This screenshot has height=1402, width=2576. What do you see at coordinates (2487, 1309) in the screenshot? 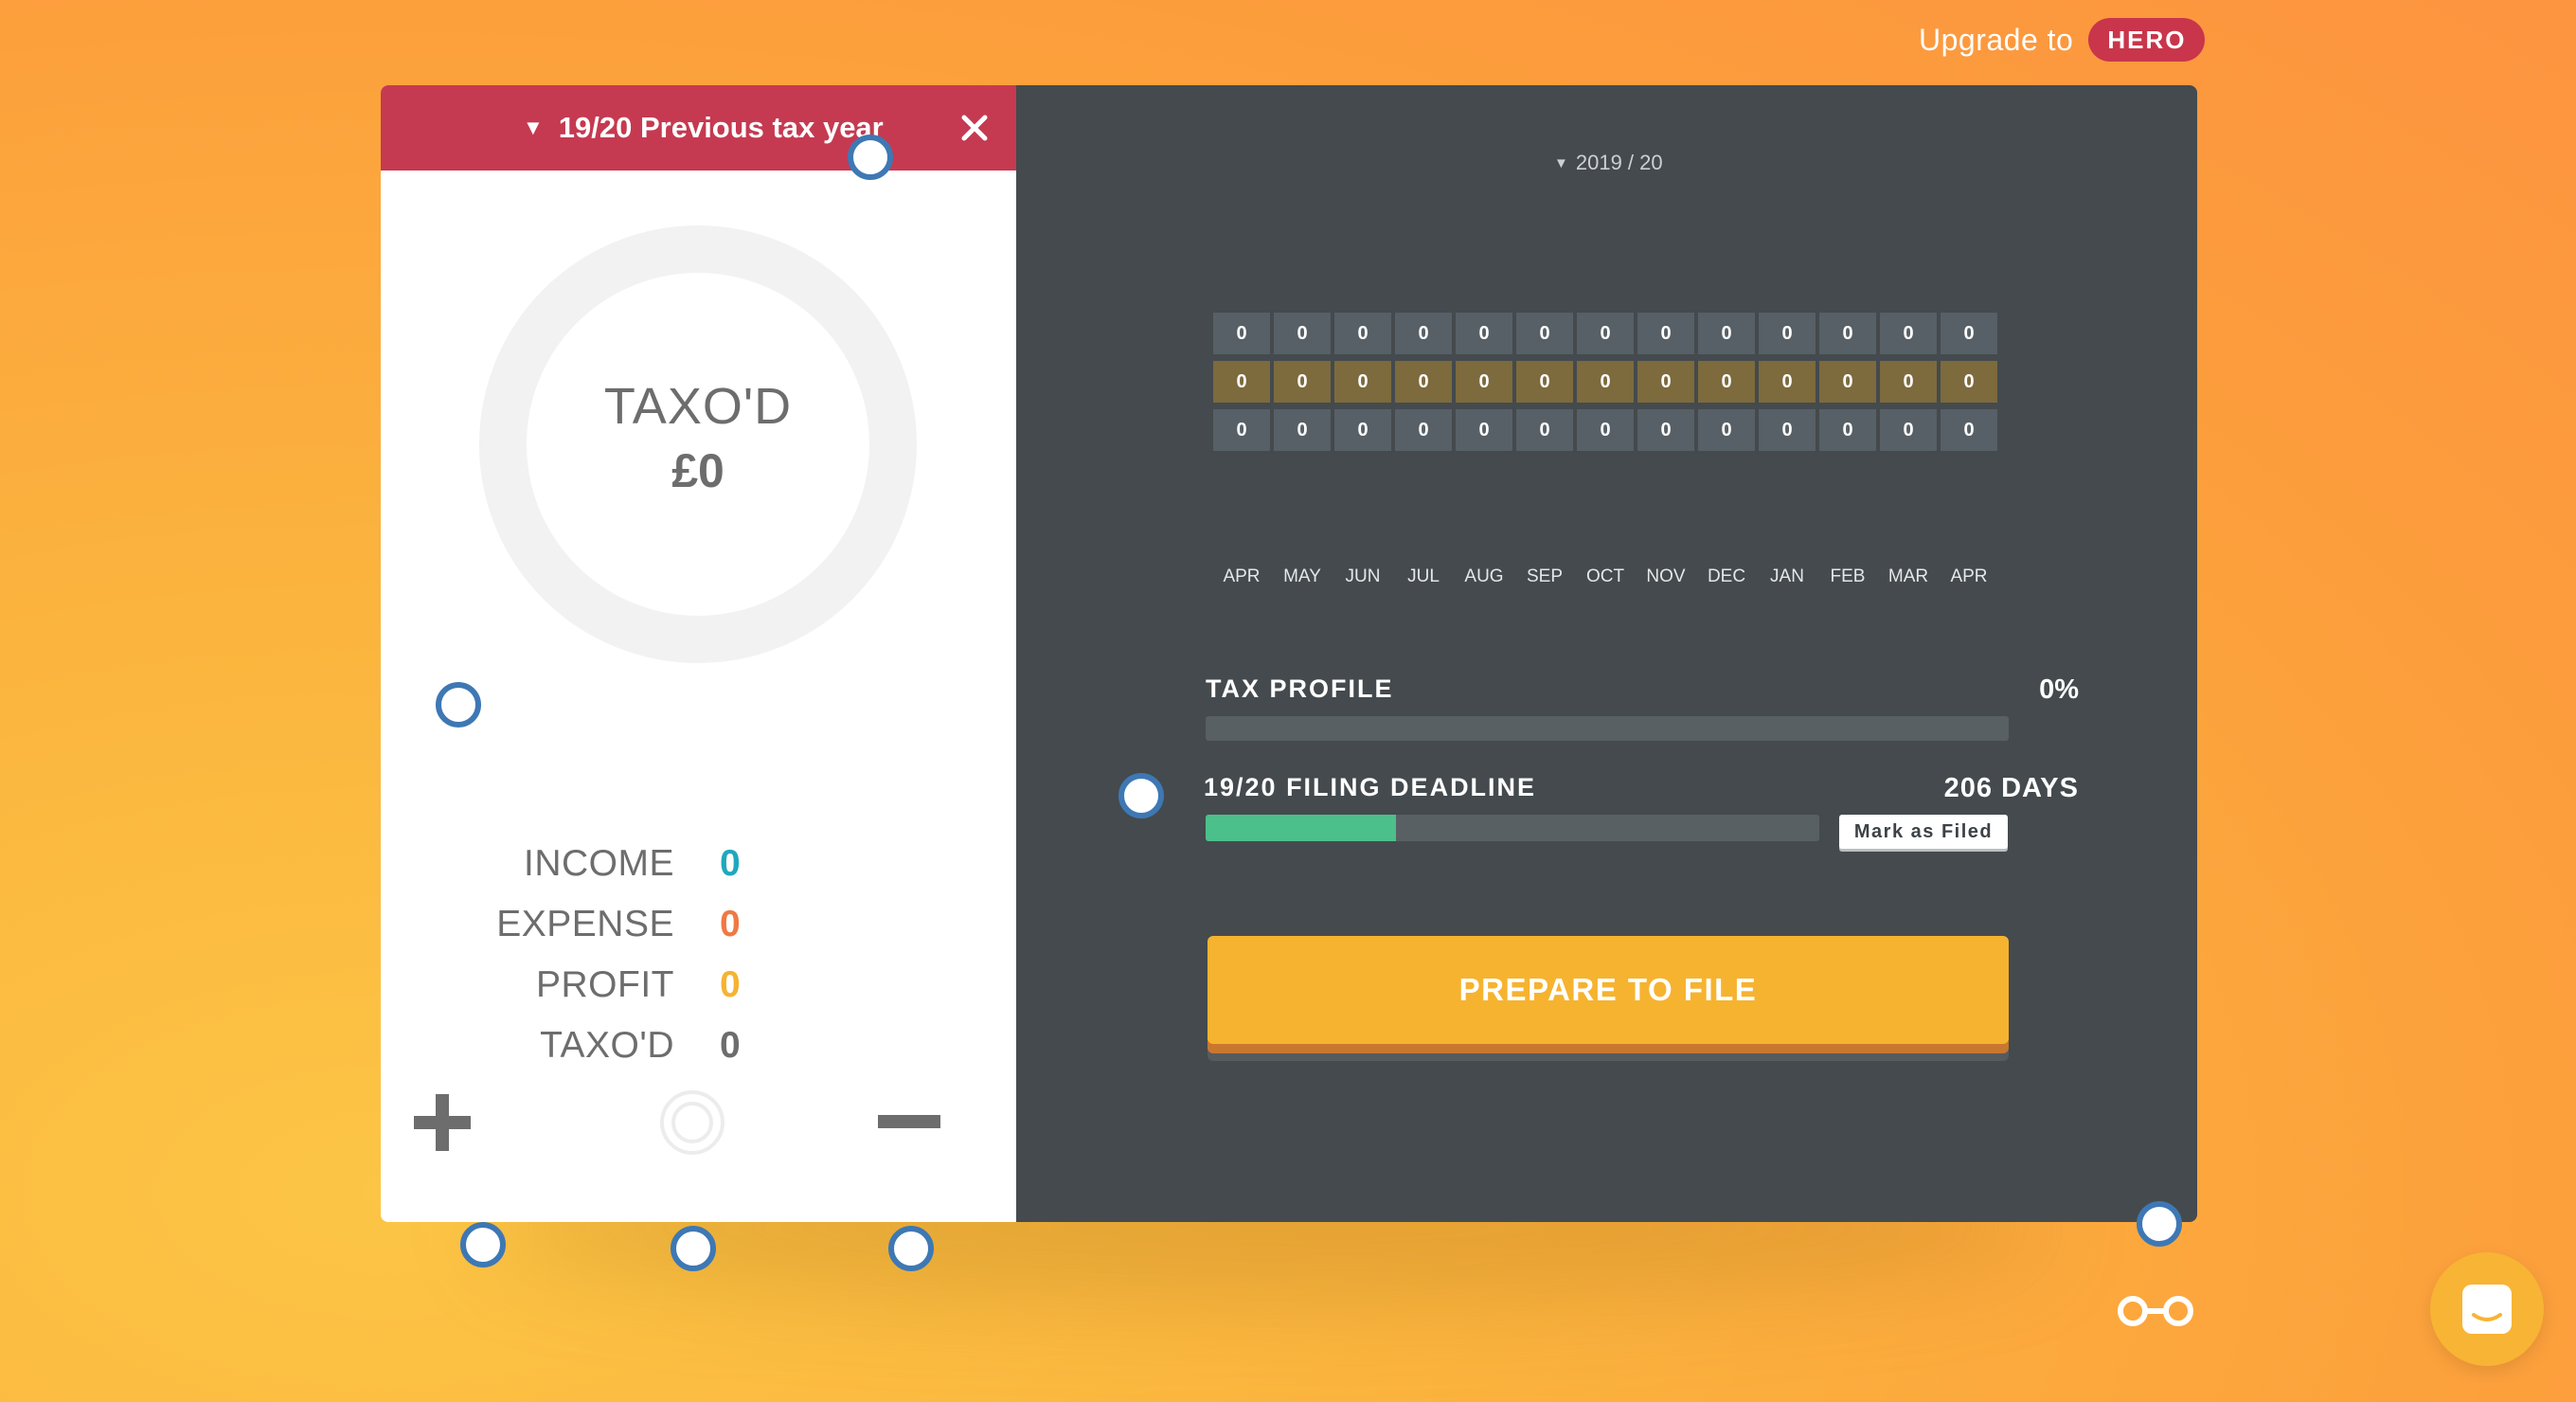
I see `chat-button` at bounding box center [2487, 1309].